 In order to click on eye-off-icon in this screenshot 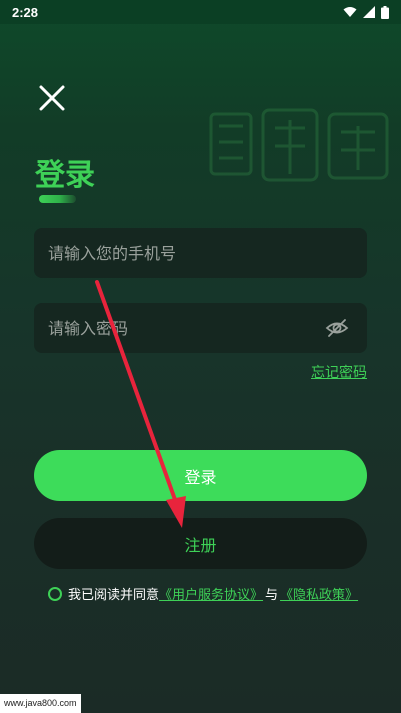, I will do `click(337, 328)`.